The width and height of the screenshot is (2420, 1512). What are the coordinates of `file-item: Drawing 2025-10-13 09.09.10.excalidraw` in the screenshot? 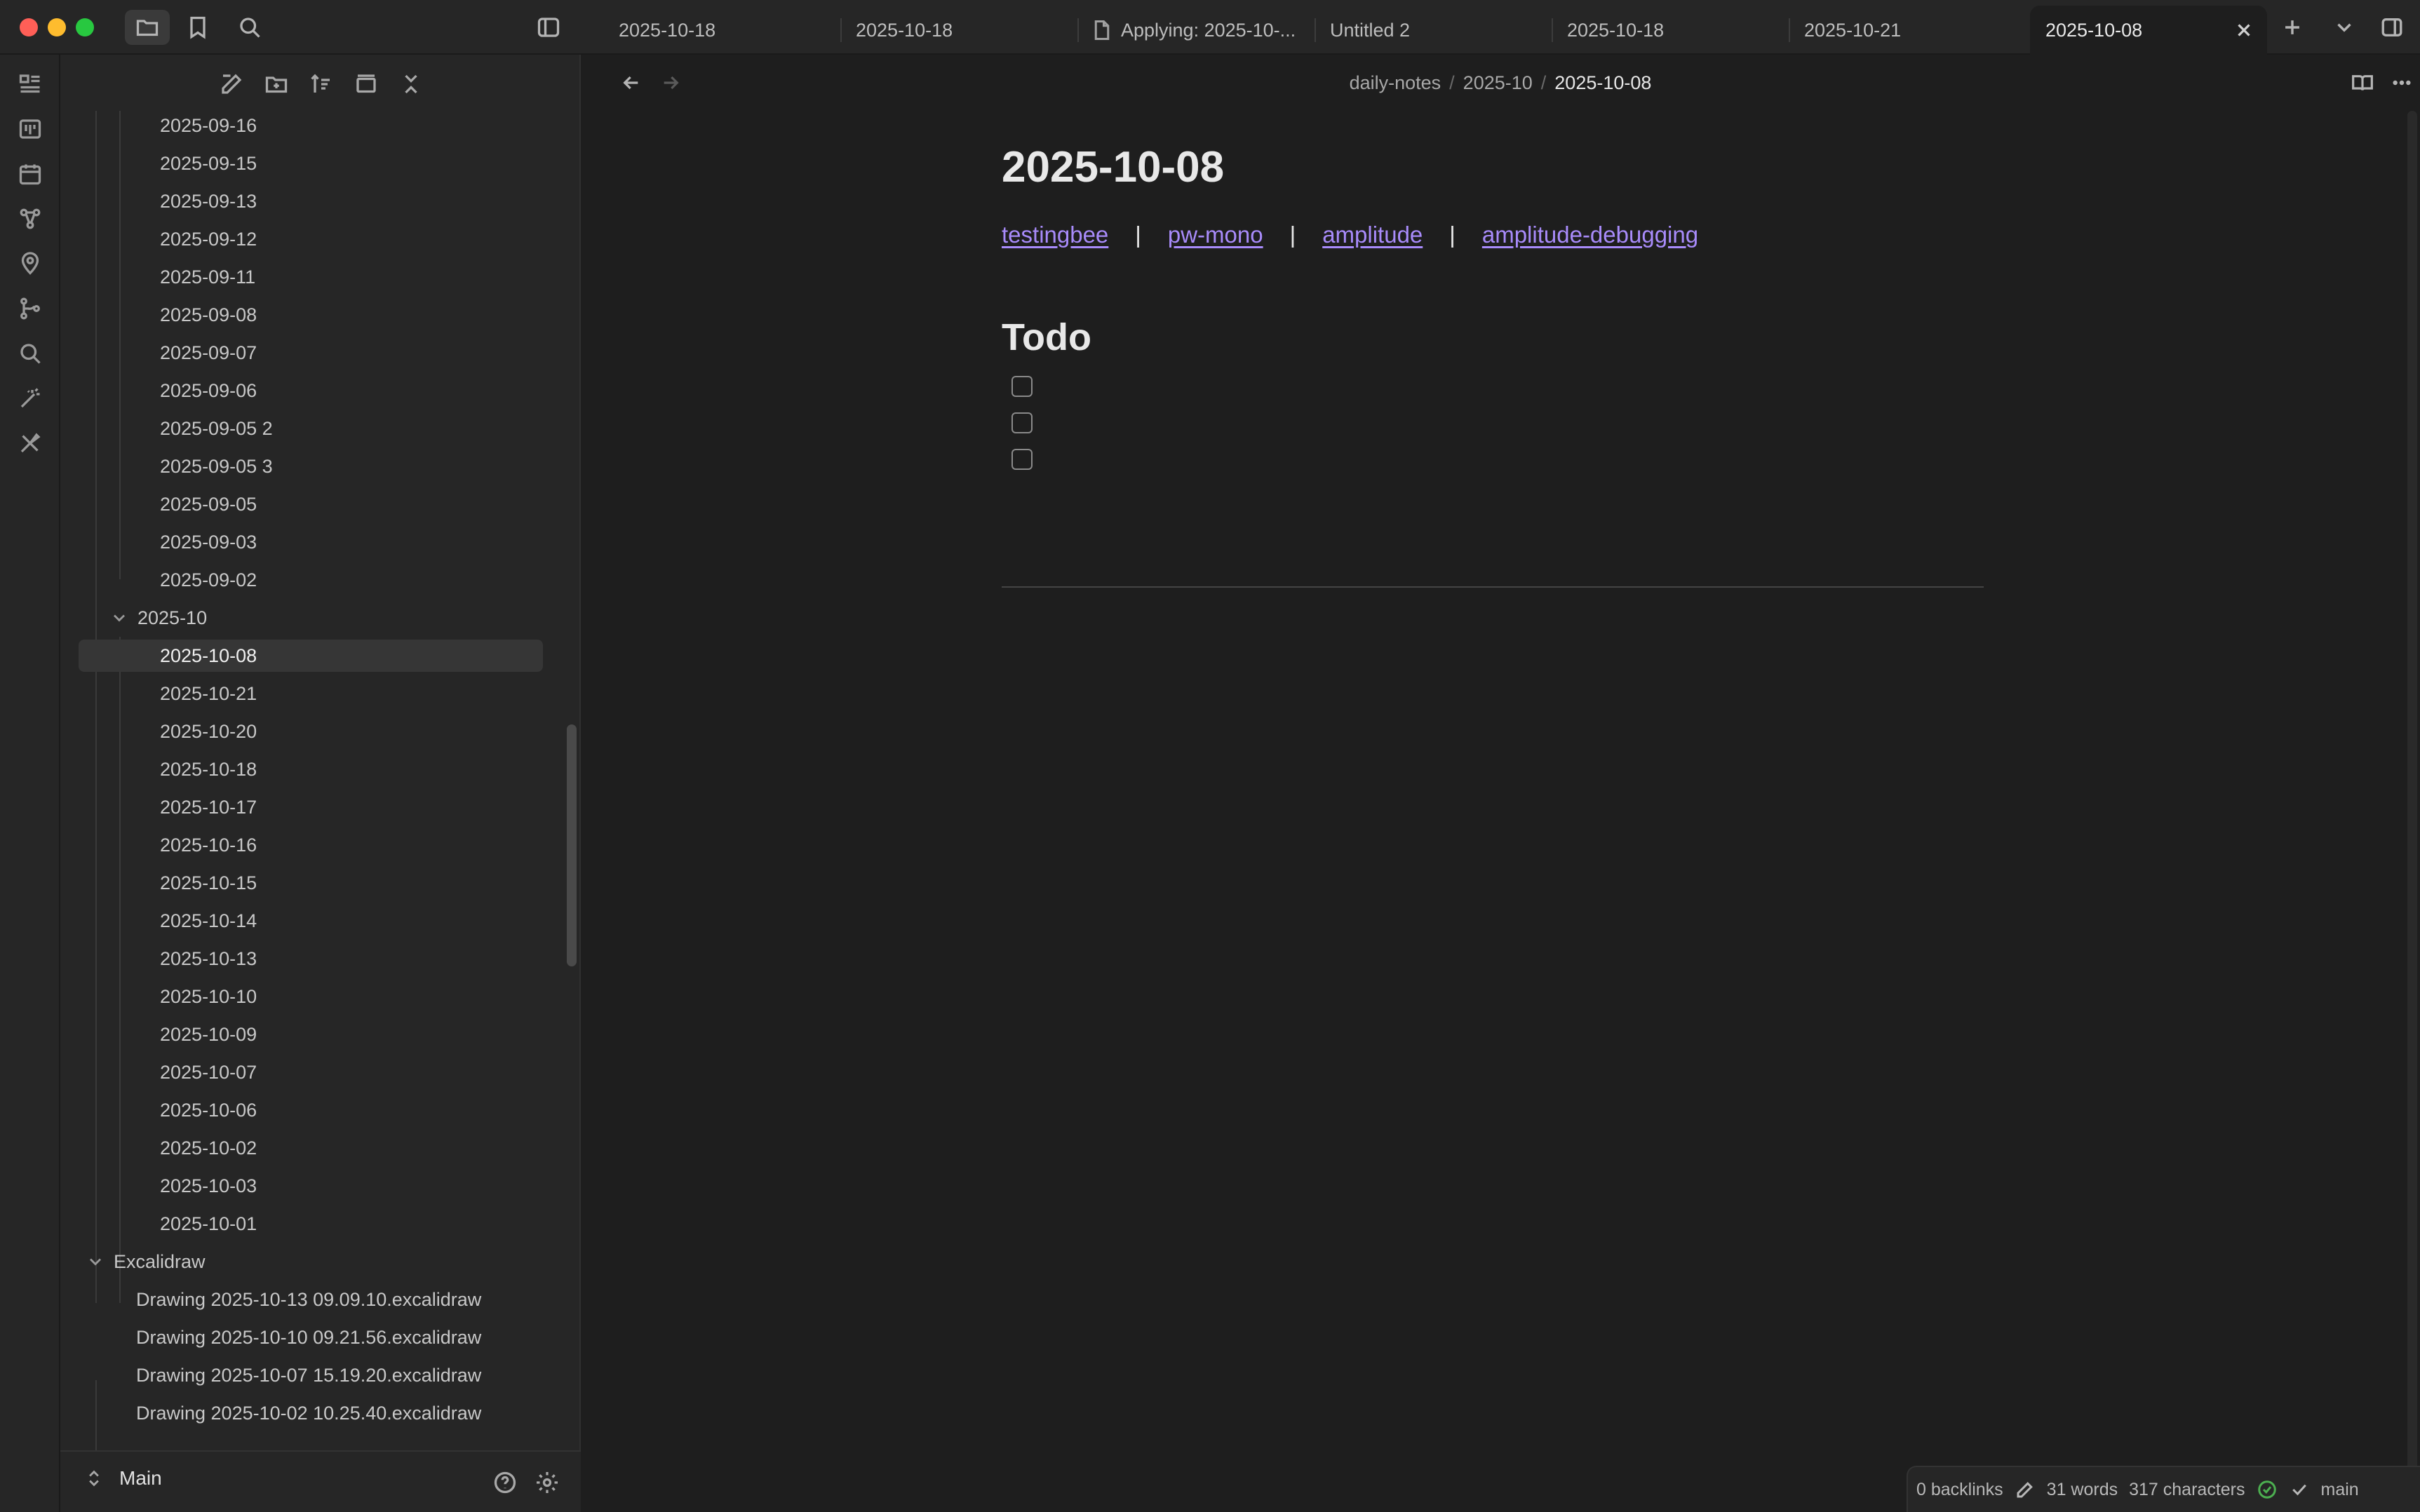 It's located at (308, 1299).